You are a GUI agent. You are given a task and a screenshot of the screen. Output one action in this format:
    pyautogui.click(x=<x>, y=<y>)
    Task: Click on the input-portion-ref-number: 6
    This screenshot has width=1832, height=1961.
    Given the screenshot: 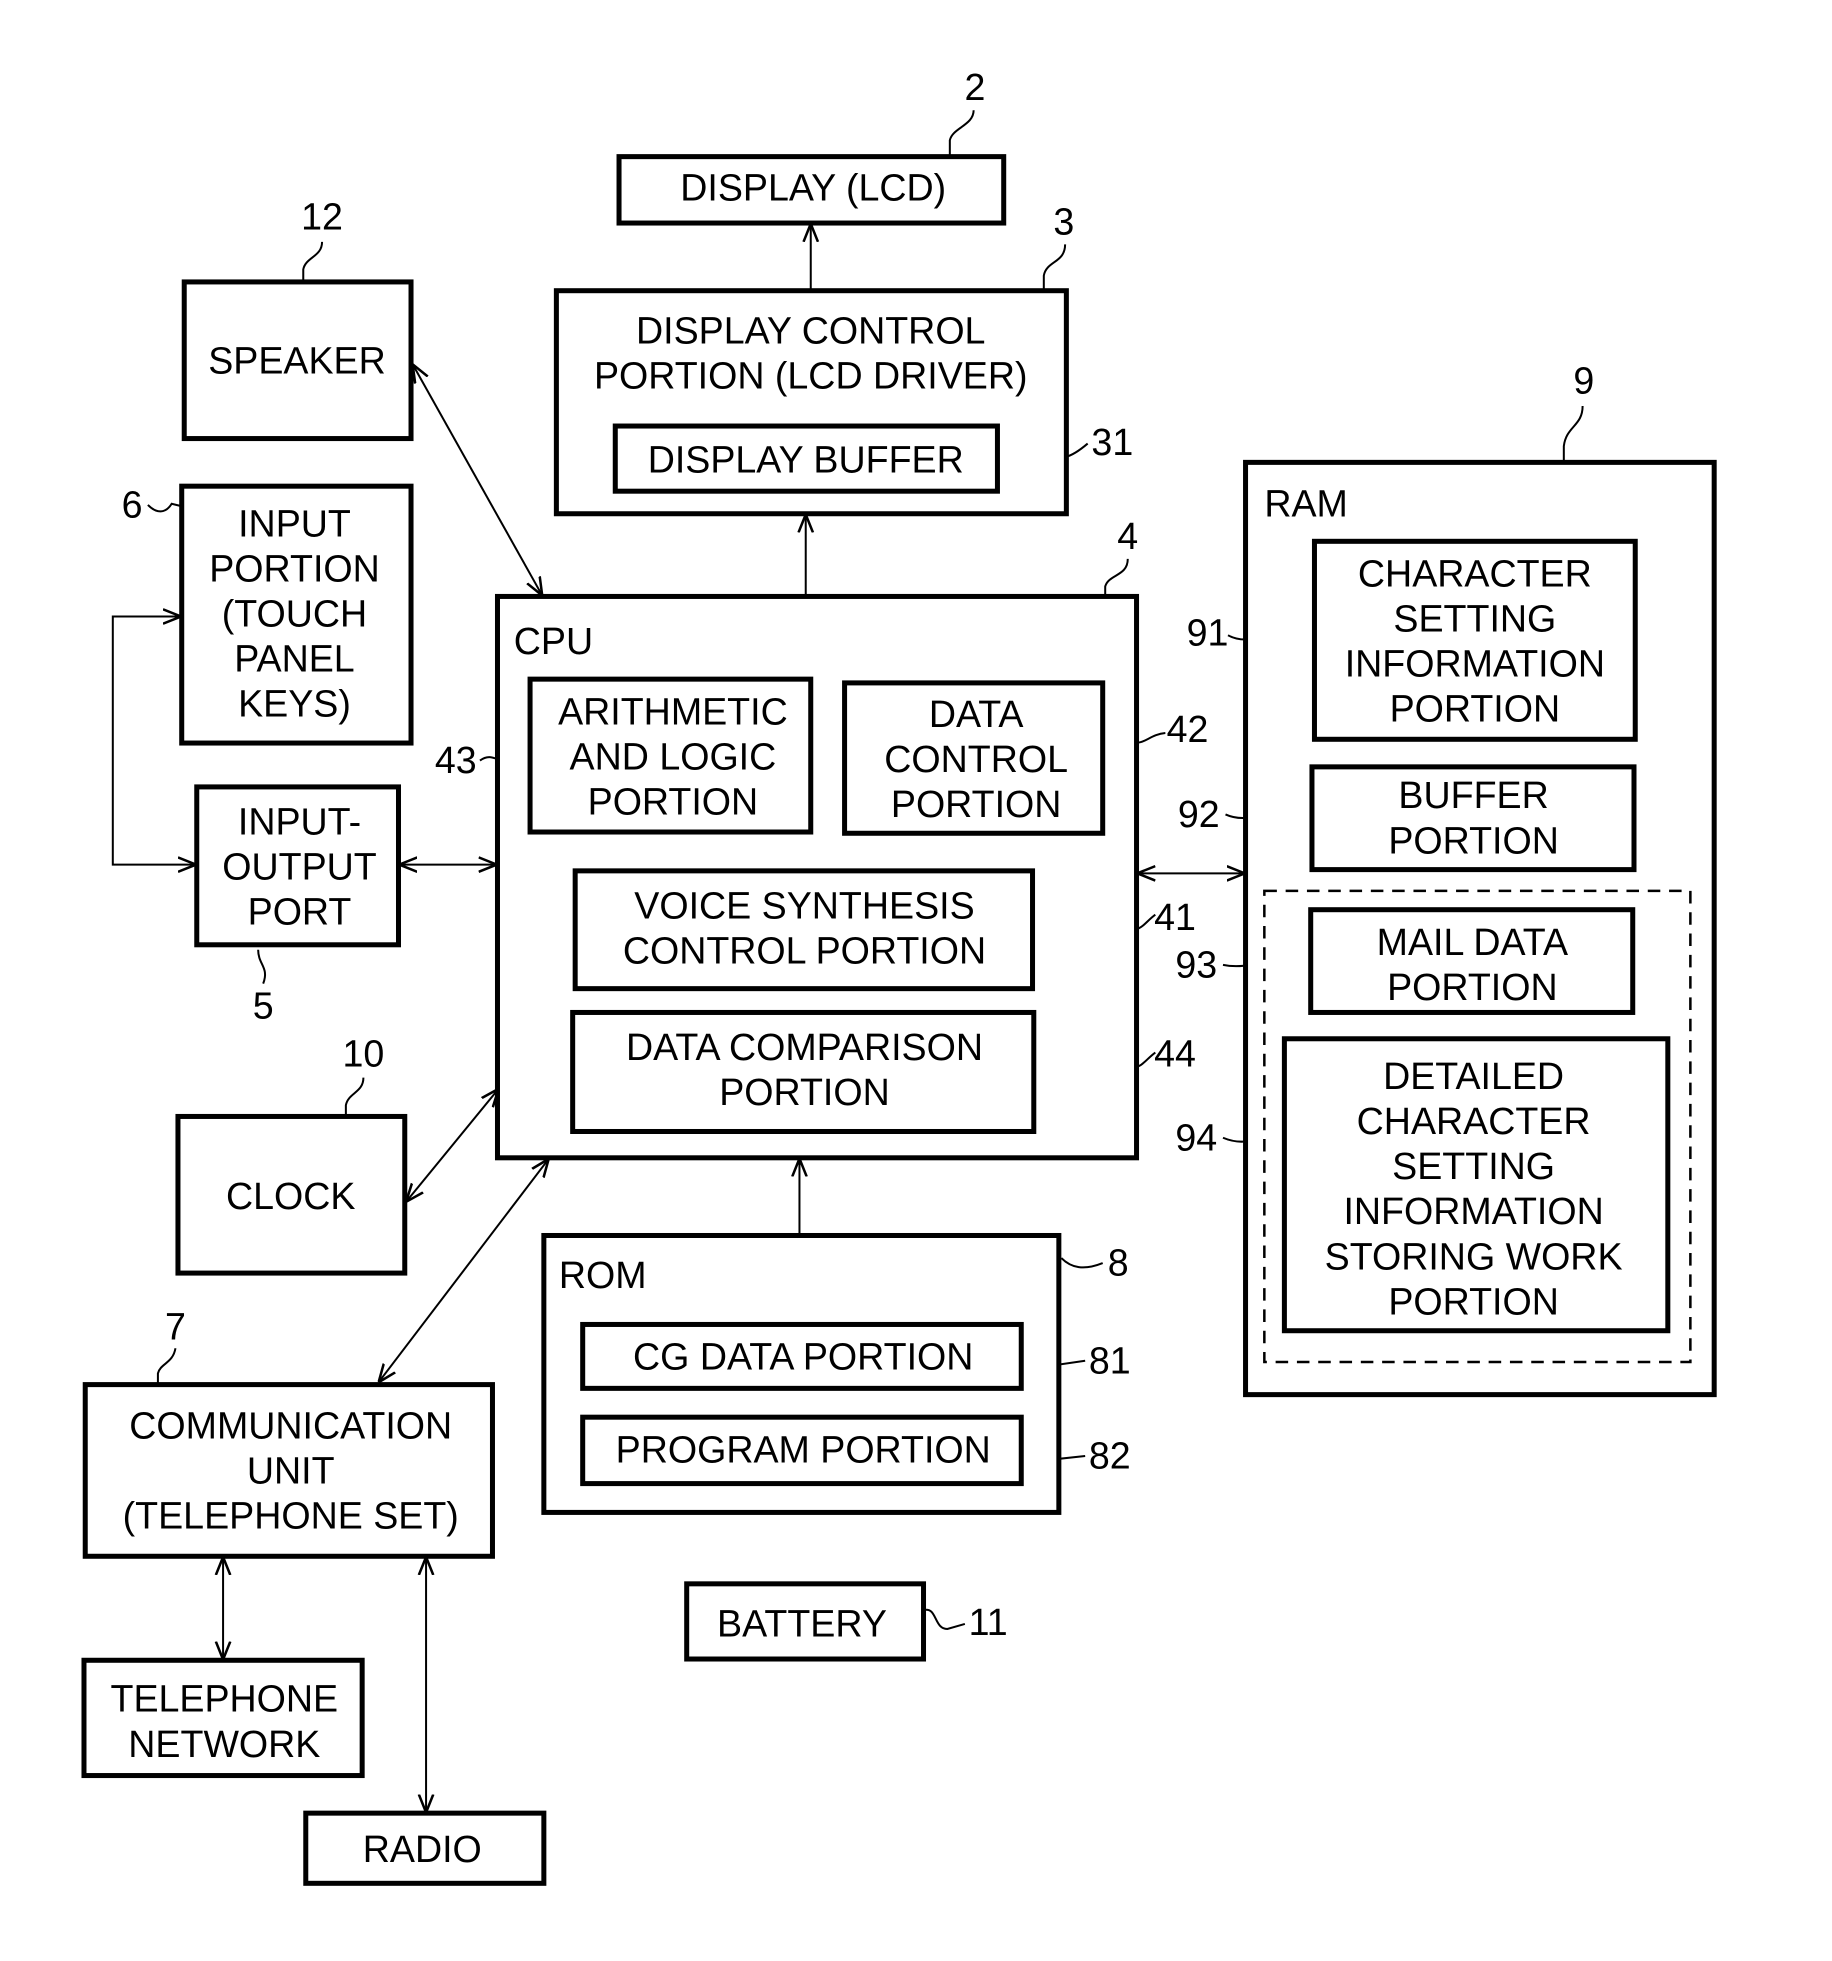 What is the action you would take?
    pyautogui.click(x=132, y=505)
    